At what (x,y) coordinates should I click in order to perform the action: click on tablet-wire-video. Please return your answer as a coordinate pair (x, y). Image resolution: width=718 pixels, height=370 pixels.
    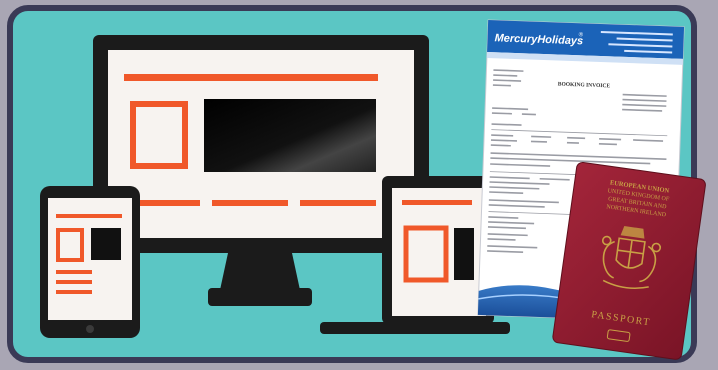
    Looking at the image, I should click on (106, 244).